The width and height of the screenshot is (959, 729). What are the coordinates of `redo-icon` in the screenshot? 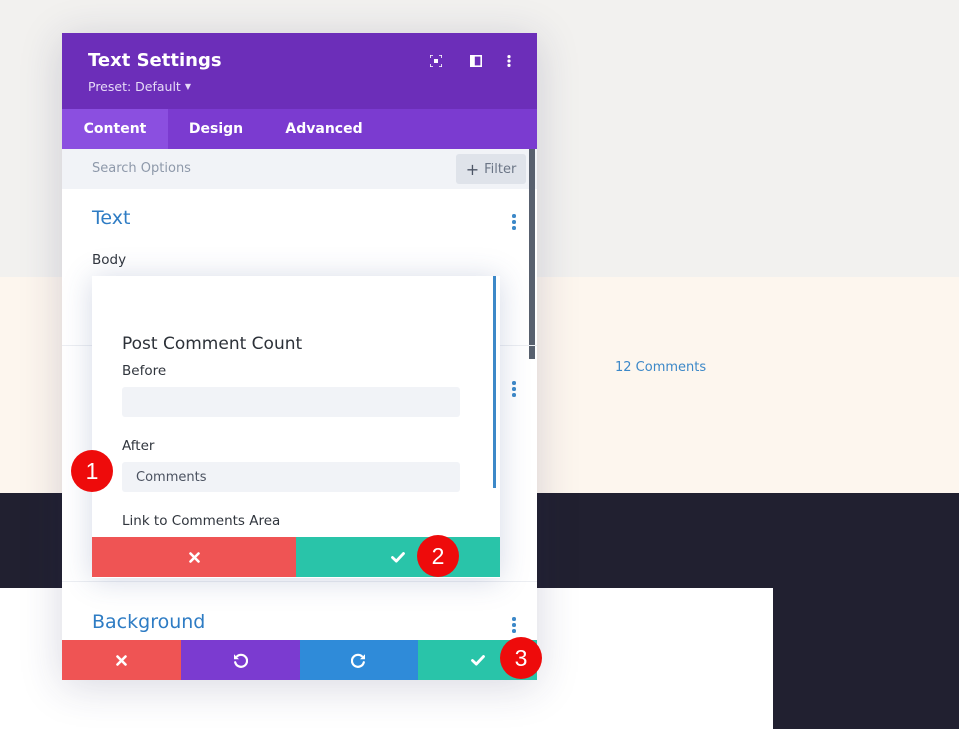 It's located at (358, 660).